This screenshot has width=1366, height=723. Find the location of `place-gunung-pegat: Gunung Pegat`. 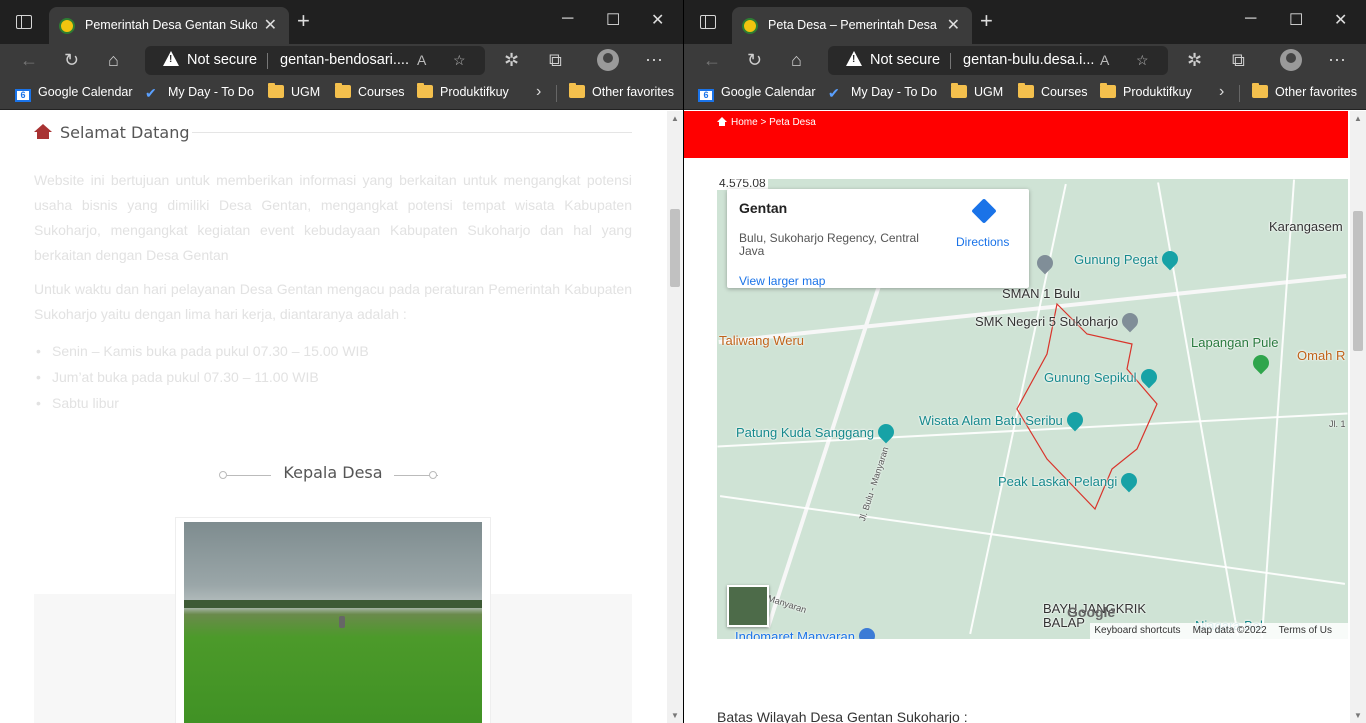

place-gunung-pegat: Gunung Pegat is located at coordinates (1128, 259).